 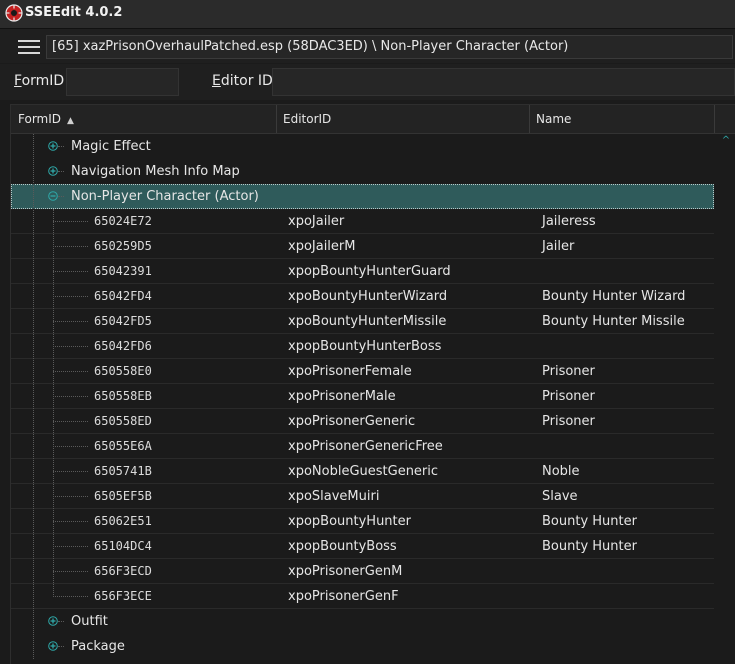 What do you see at coordinates (362, 221) in the screenshot?
I see `table-row: 65024E72 xpoJailer Jaileress` at bounding box center [362, 221].